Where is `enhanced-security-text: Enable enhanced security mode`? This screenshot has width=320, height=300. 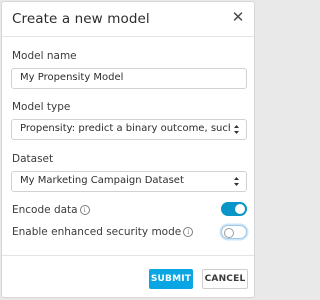
enhanced-security-text: Enable enhanced security mode is located at coordinates (97, 232).